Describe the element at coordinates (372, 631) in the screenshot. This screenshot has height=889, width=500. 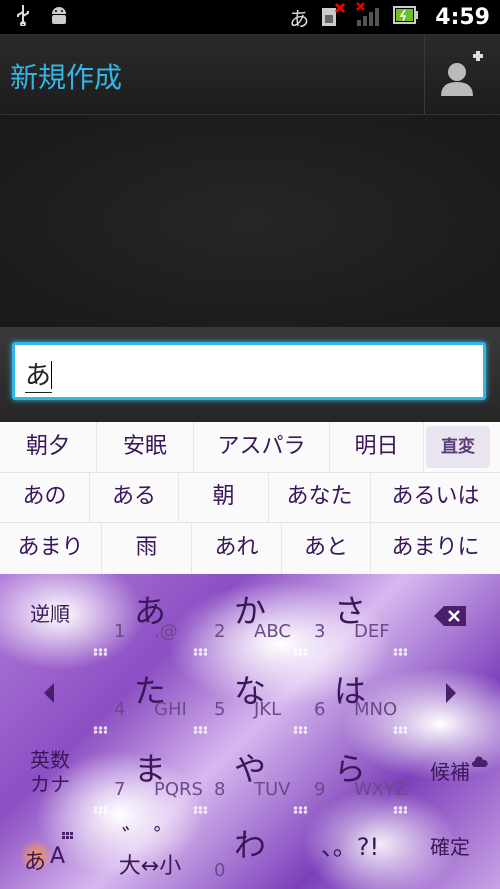
I see `key-roman: DEF` at that location.